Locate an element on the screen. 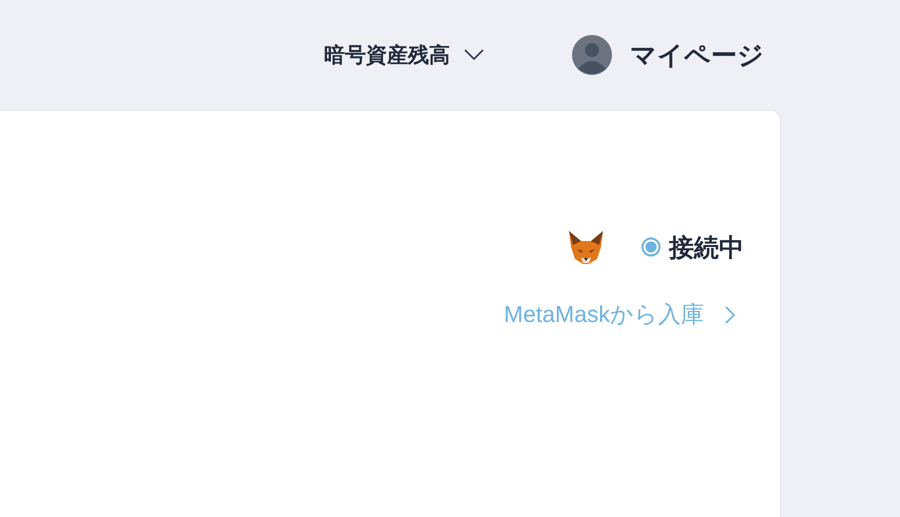 Image resolution: width=900 pixels, height=517 pixels. avatar-icon is located at coordinates (592, 55).